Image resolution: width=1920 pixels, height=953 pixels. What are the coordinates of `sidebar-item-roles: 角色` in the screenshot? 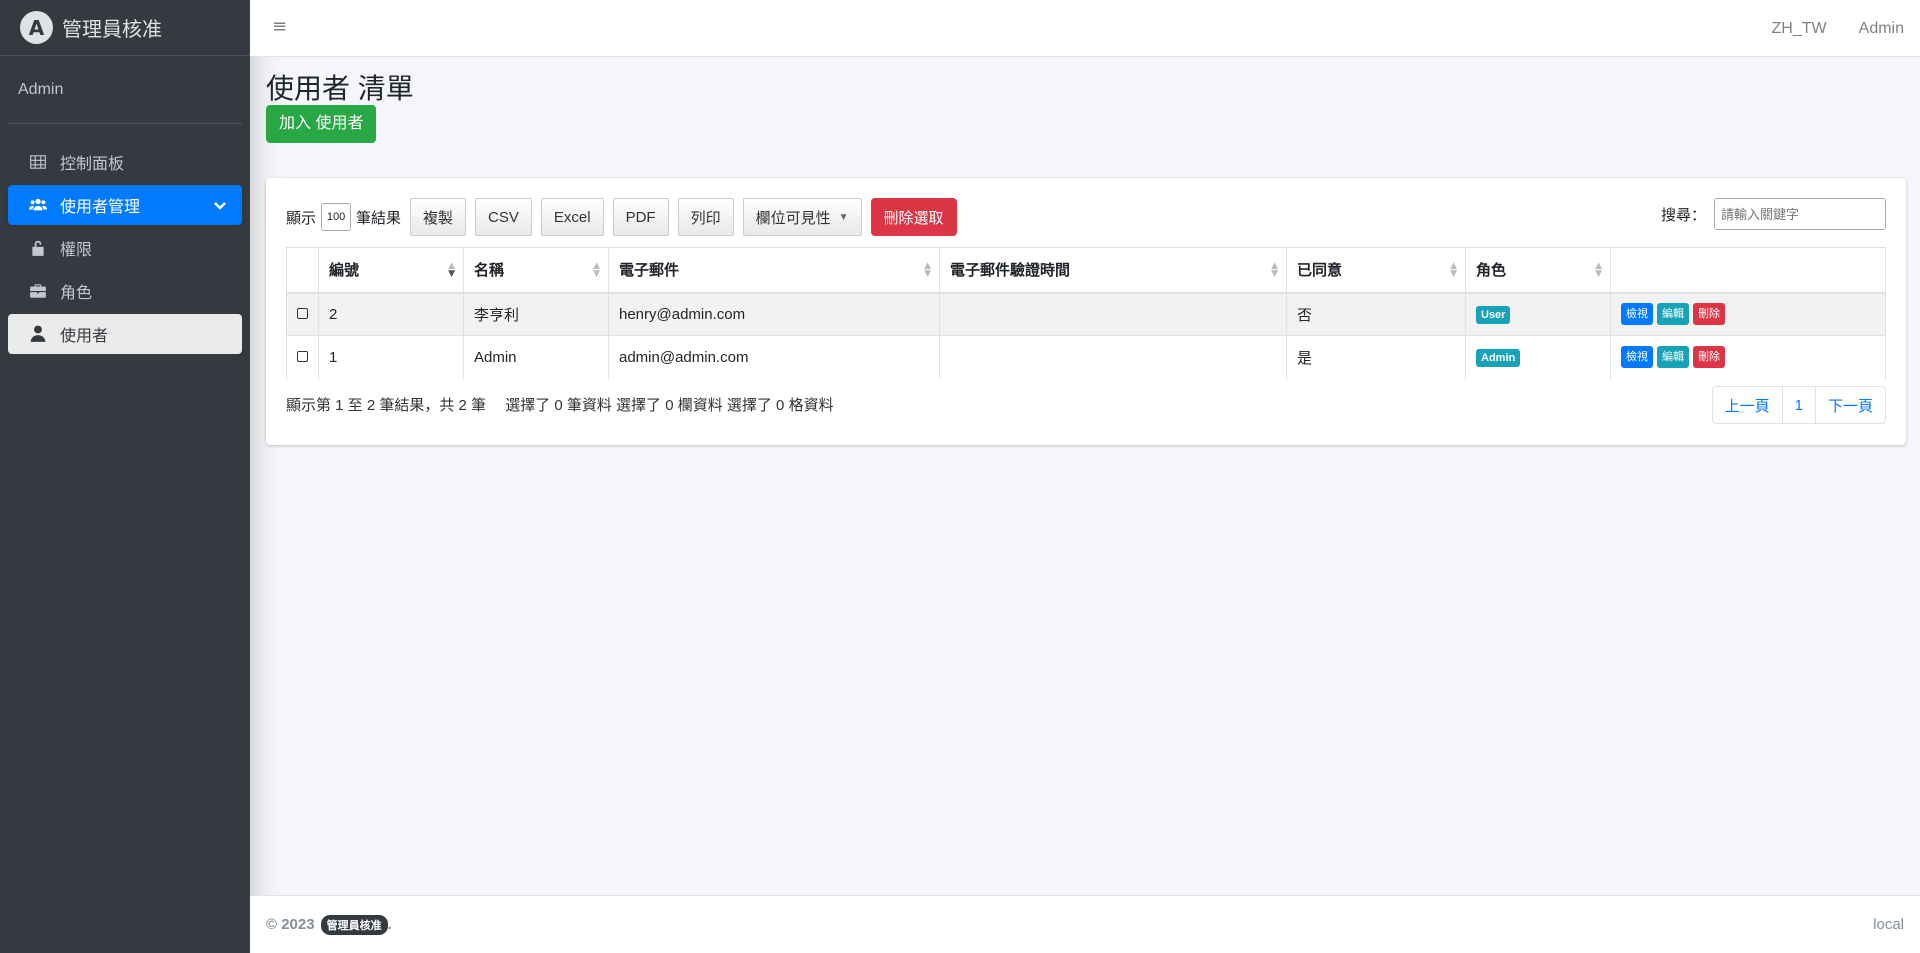 It's located at (125, 291).